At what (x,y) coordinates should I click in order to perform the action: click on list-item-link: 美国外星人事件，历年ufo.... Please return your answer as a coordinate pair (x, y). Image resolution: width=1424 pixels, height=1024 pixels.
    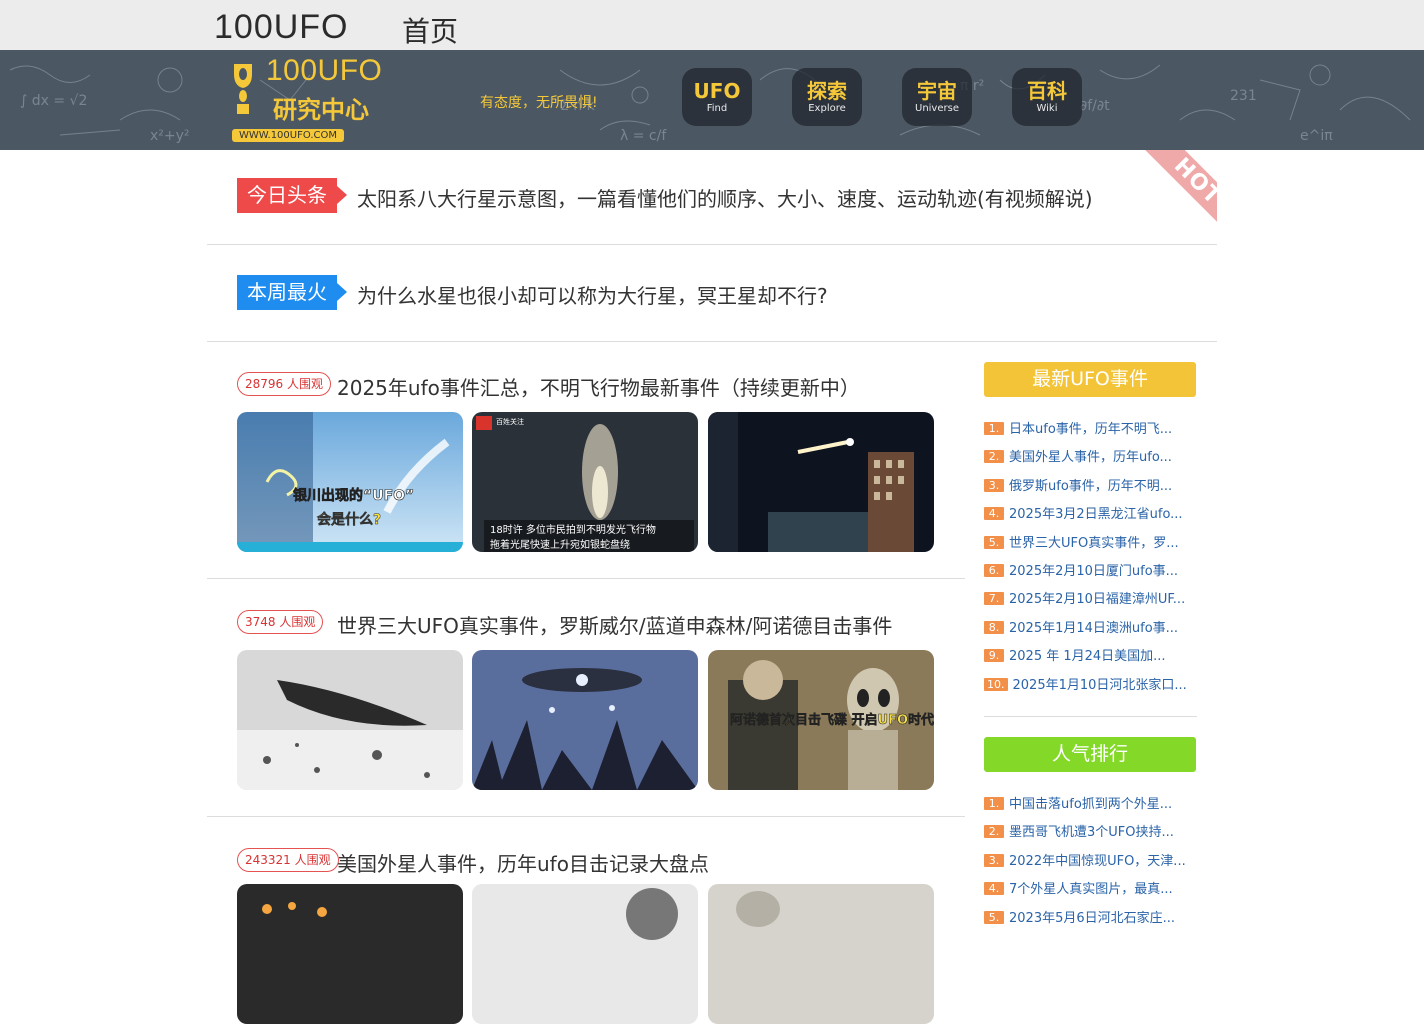
    Looking at the image, I should click on (1090, 457).